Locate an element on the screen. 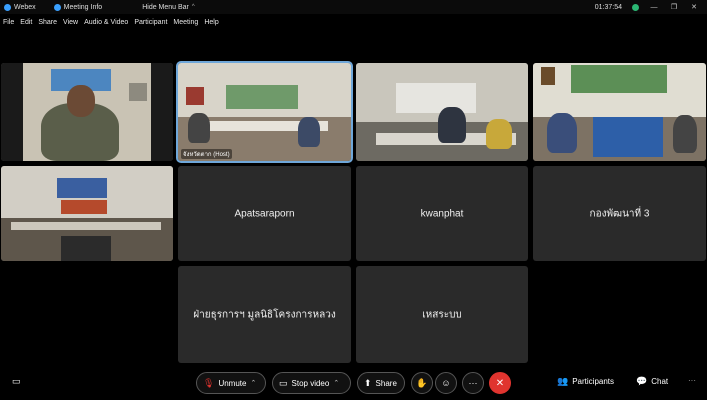 The width and height of the screenshot is (707, 400). menu-file: File is located at coordinates (8, 22).